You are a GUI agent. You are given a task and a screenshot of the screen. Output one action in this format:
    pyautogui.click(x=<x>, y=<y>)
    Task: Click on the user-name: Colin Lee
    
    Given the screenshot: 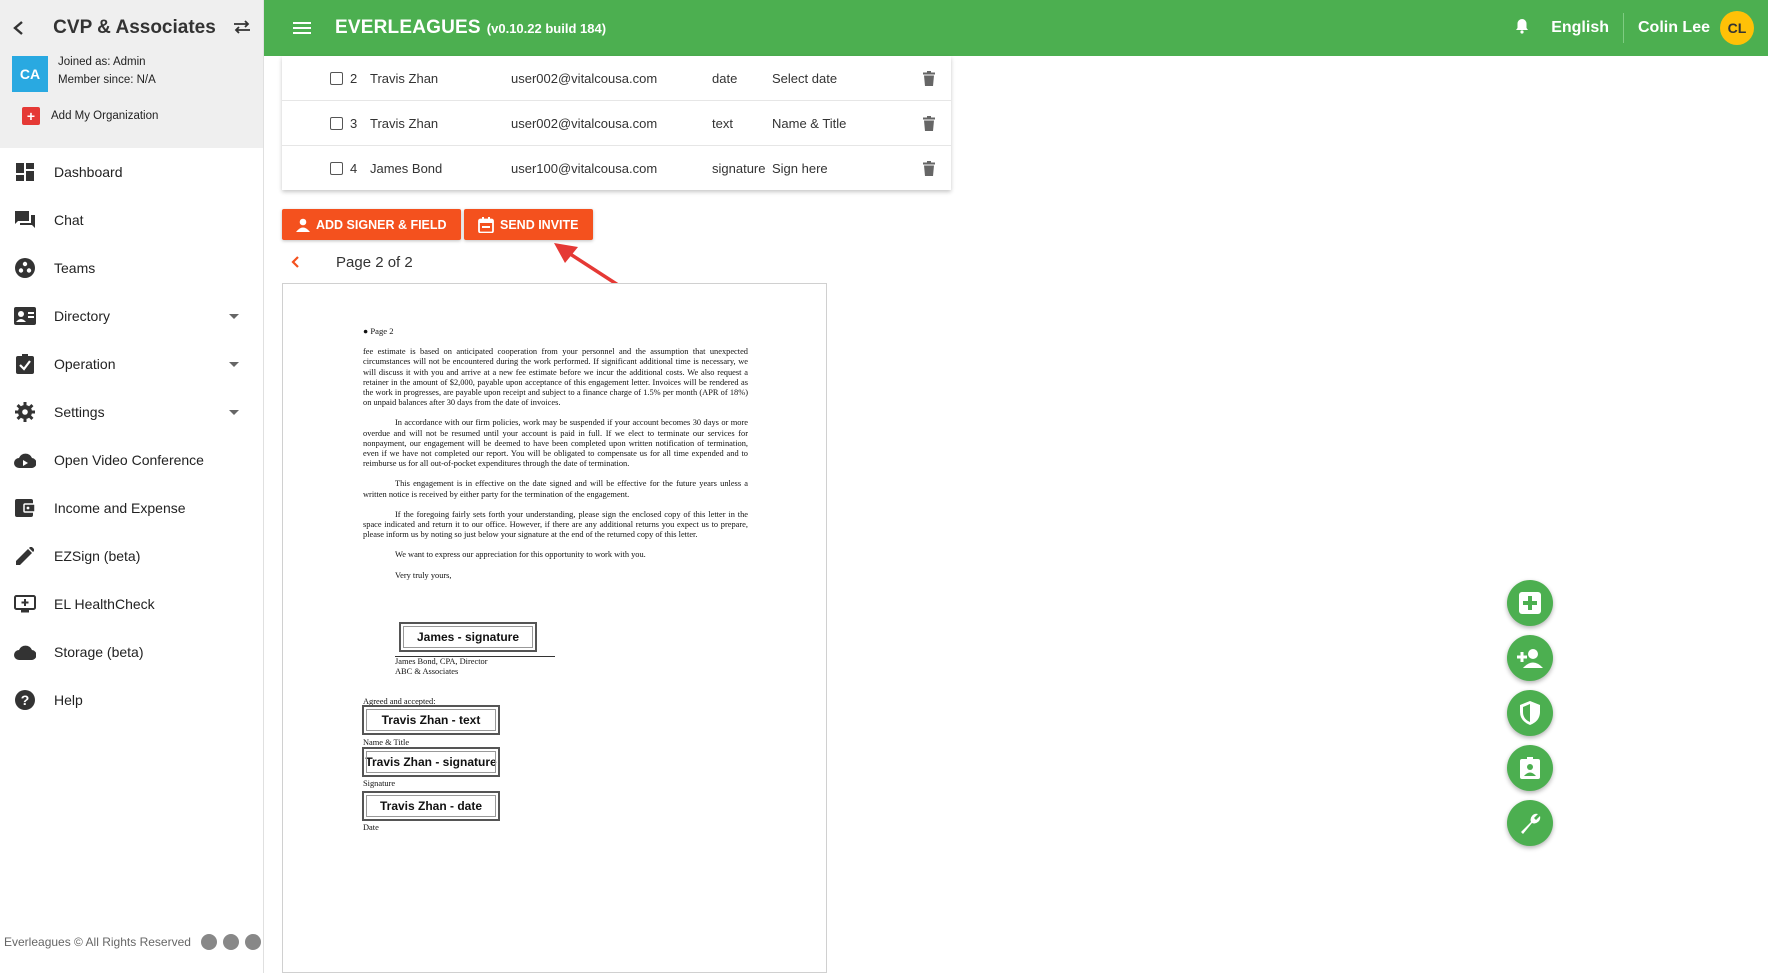 What is the action you would take?
    pyautogui.click(x=1674, y=28)
    